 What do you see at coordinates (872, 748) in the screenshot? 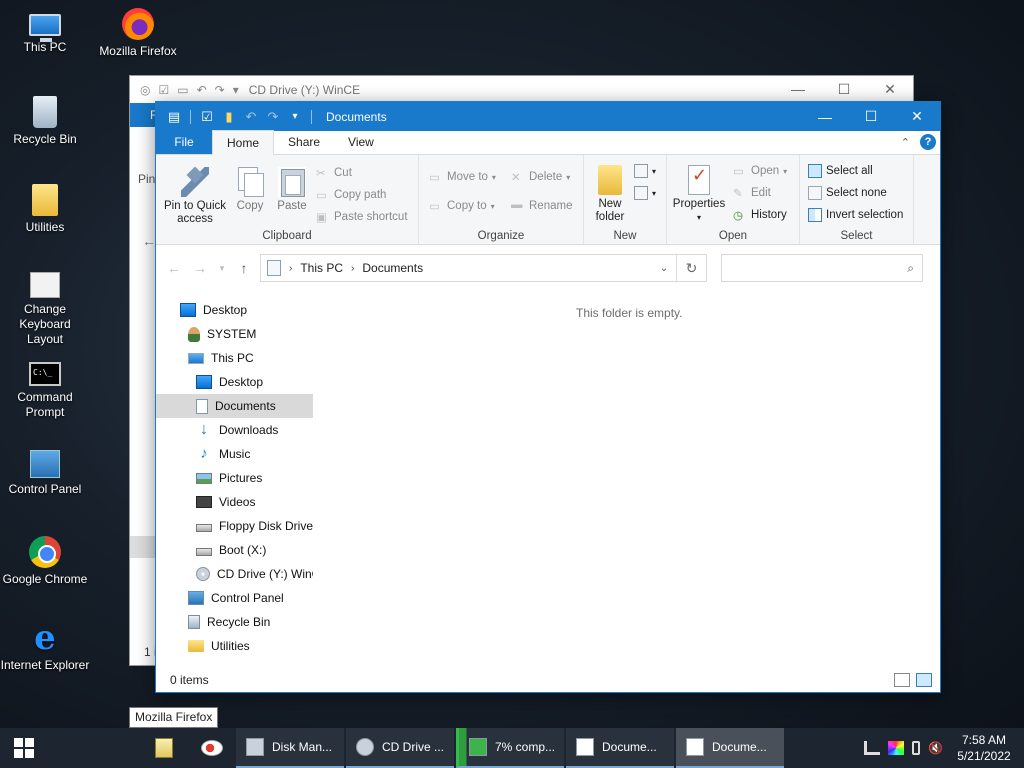
I see `network-icon` at bounding box center [872, 748].